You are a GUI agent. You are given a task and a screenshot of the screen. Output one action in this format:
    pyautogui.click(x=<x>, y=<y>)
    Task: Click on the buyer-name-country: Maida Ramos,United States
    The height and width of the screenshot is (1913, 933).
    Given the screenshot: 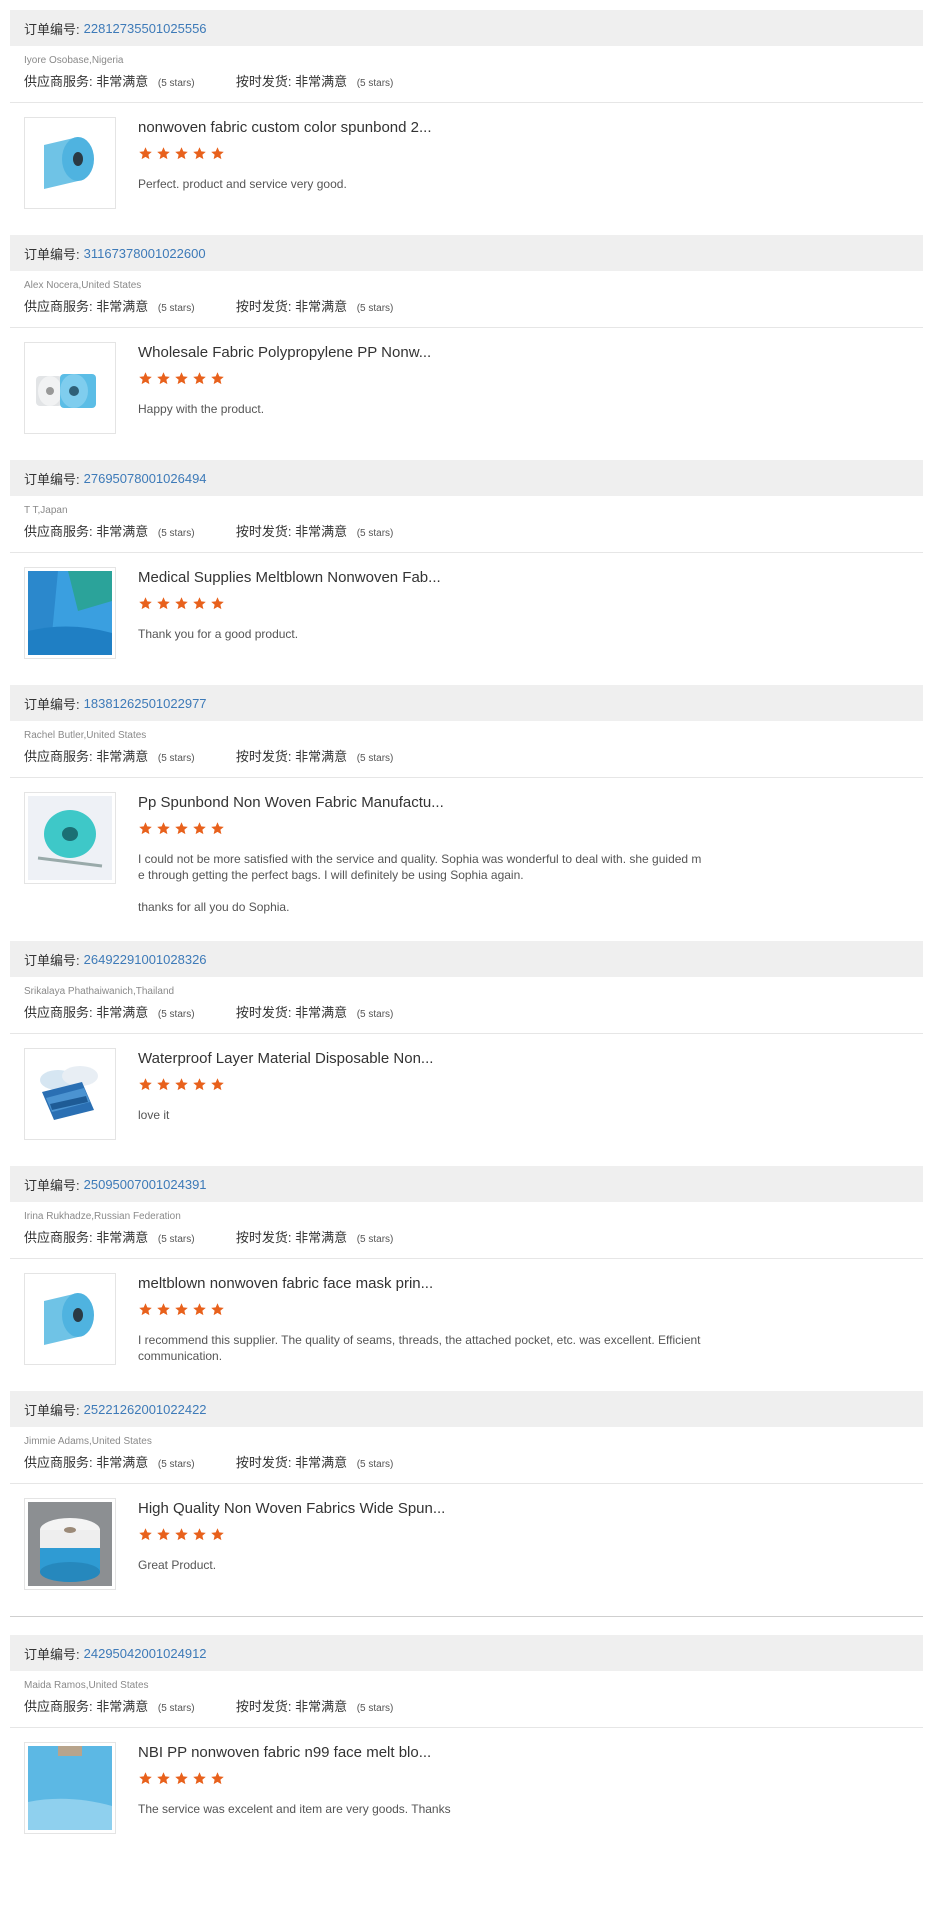 What is the action you would take?
    pyautogui.click(x=86, y=1685)
    